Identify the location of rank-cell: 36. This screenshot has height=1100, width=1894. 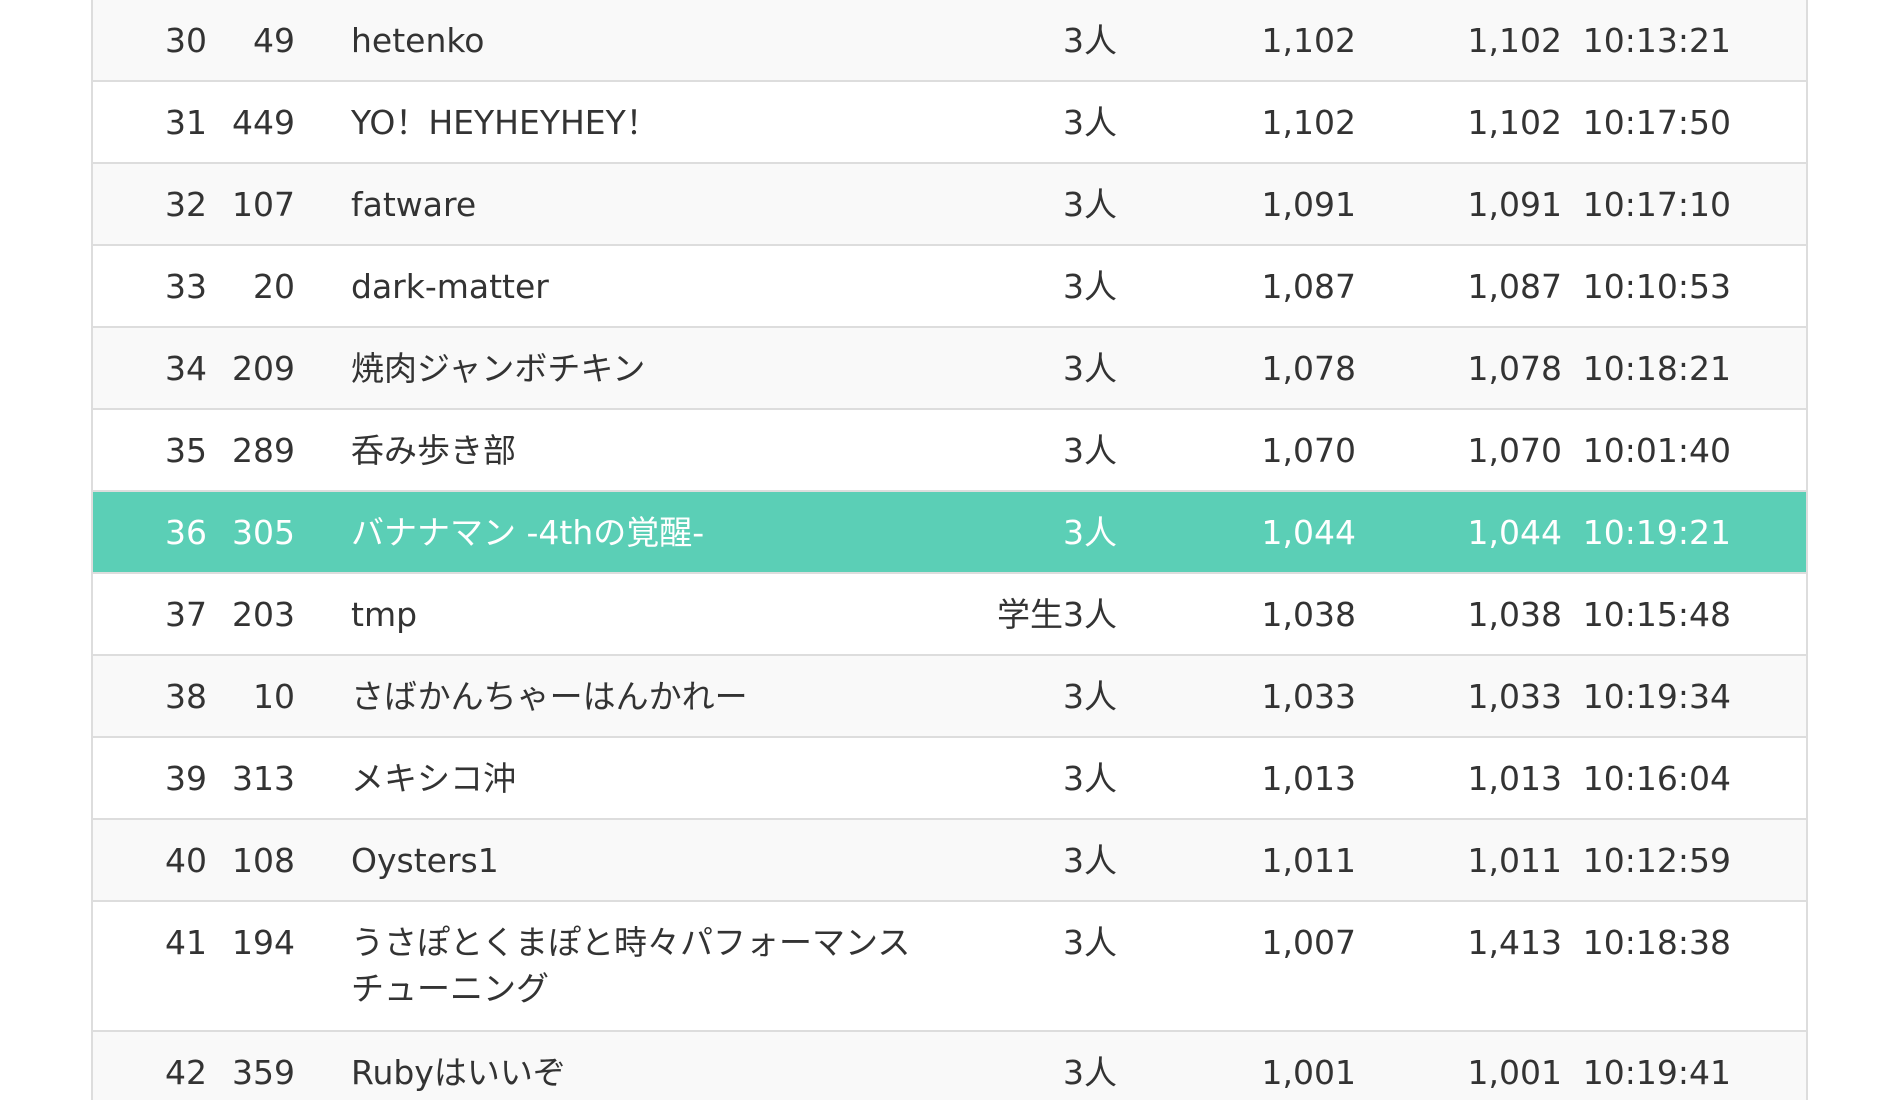
(186, 532).